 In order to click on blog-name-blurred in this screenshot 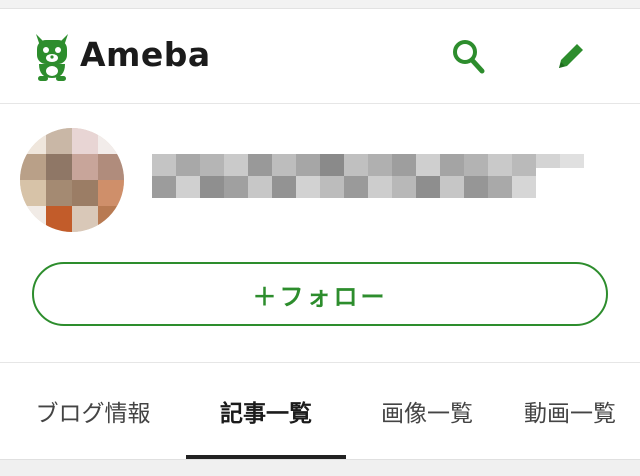, I will do `click(372, 180)`.